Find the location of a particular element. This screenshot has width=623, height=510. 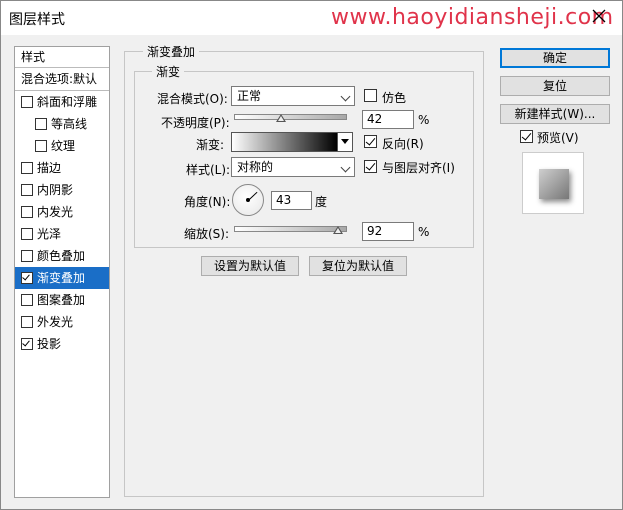

style-list-item-label: 颜色叠加 is located at coordinates (61, 256).